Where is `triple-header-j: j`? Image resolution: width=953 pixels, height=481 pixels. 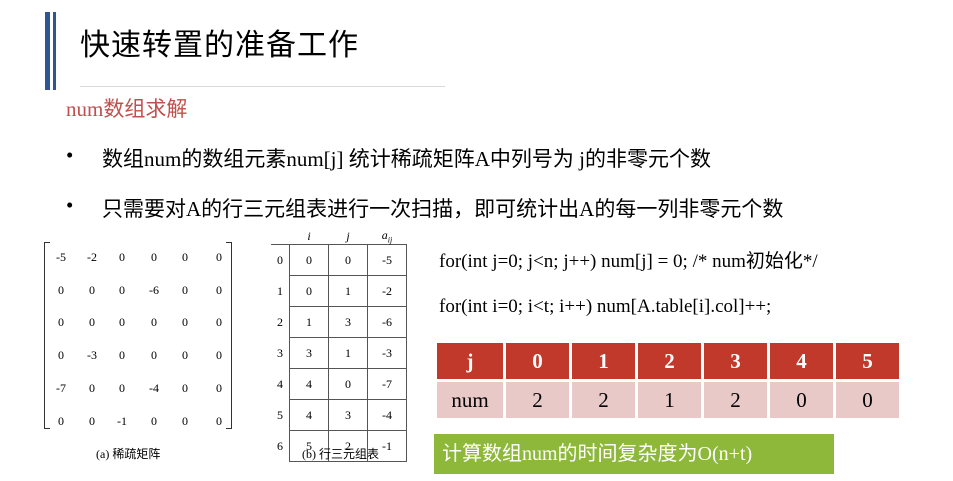 triple-header-j: j is located at coordinates (348, 235).